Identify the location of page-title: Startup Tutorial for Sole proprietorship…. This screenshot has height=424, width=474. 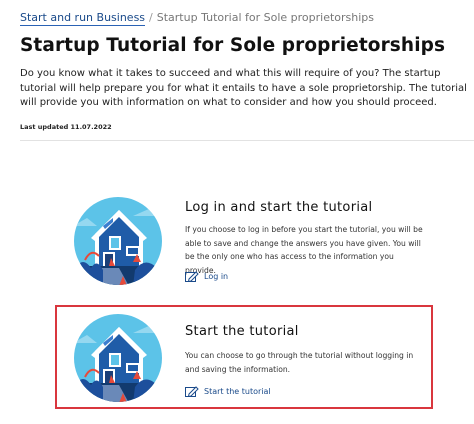
(233, 45).